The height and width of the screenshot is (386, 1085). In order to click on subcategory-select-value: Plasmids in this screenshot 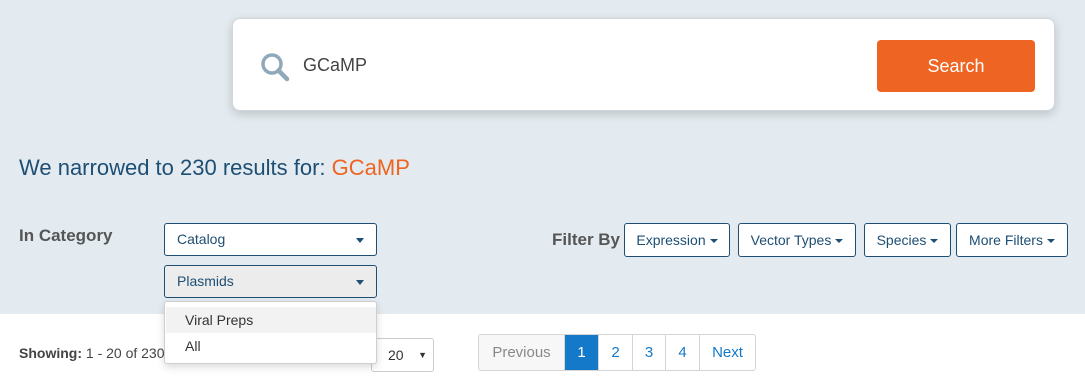, I will do `click(205, 281)`.